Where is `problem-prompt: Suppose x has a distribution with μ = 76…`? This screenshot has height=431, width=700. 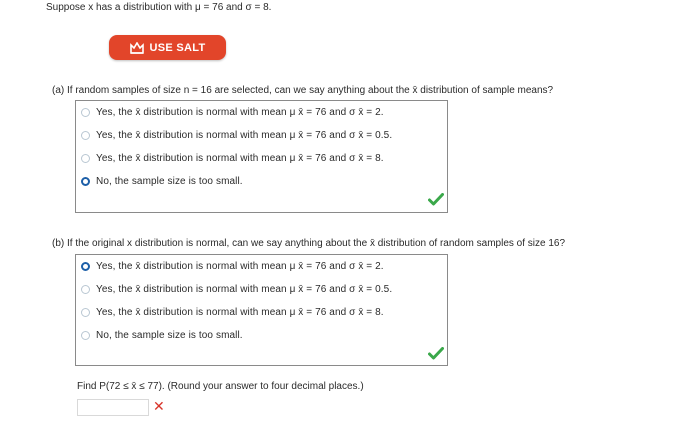 problem-prompt: Suppose x has a distribution with μ = 76… is located at coordinates (159, 7).